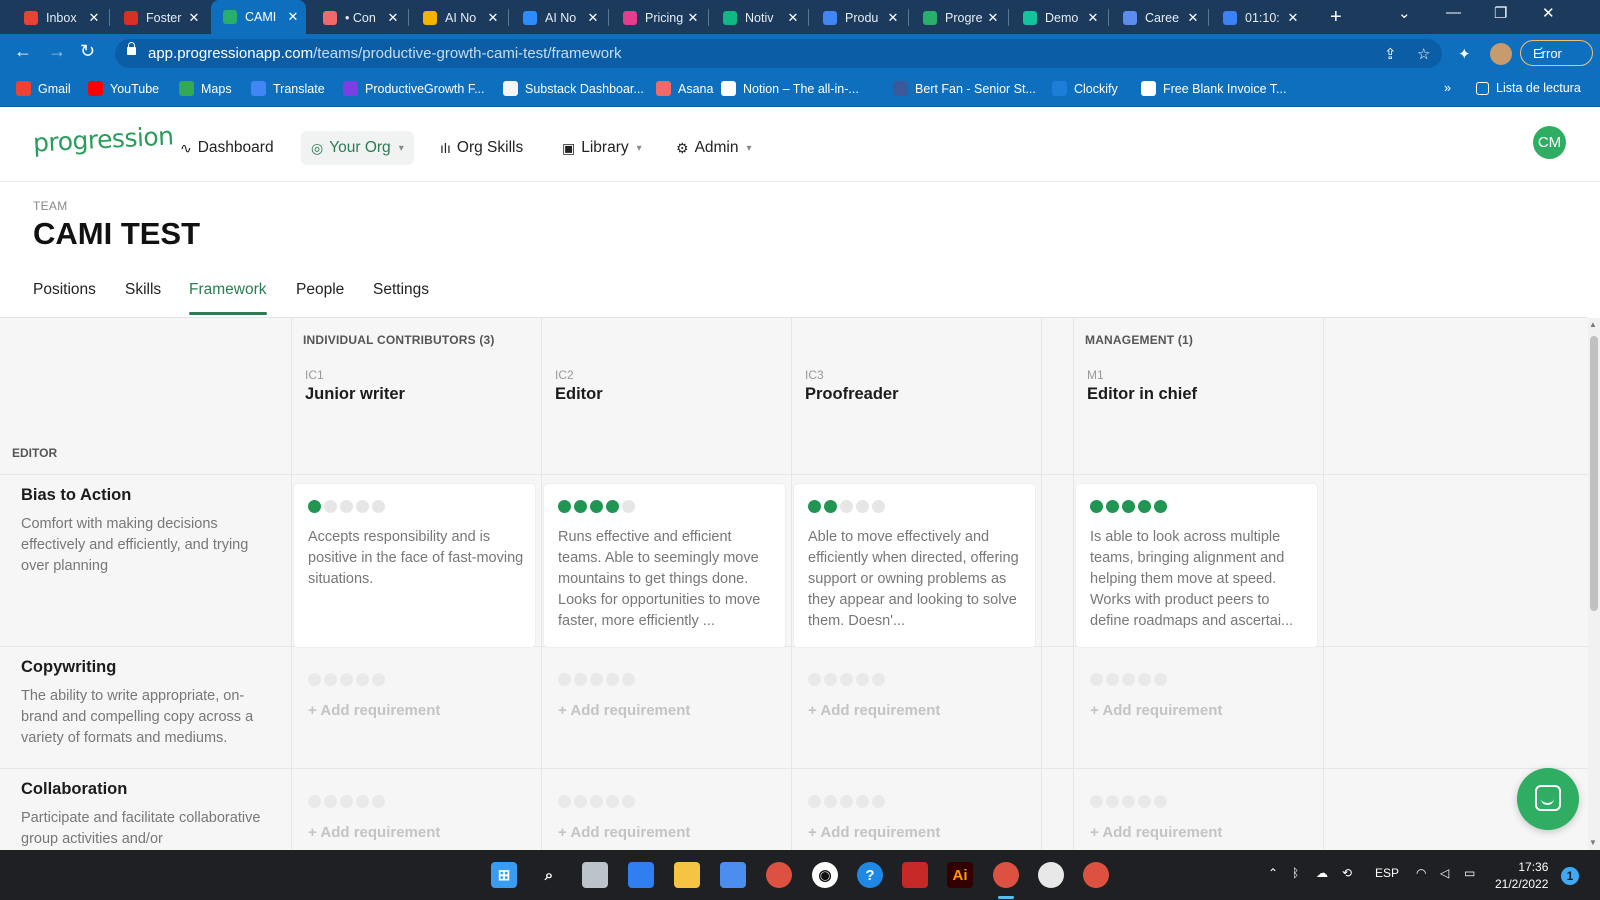 The width and height of the screenshot is (1600, 900). What do you see at coordinates (1528, 88) in the screenshot?
I see `reading-list-button: Lista de lectura` at bounding box center [1528, 88].